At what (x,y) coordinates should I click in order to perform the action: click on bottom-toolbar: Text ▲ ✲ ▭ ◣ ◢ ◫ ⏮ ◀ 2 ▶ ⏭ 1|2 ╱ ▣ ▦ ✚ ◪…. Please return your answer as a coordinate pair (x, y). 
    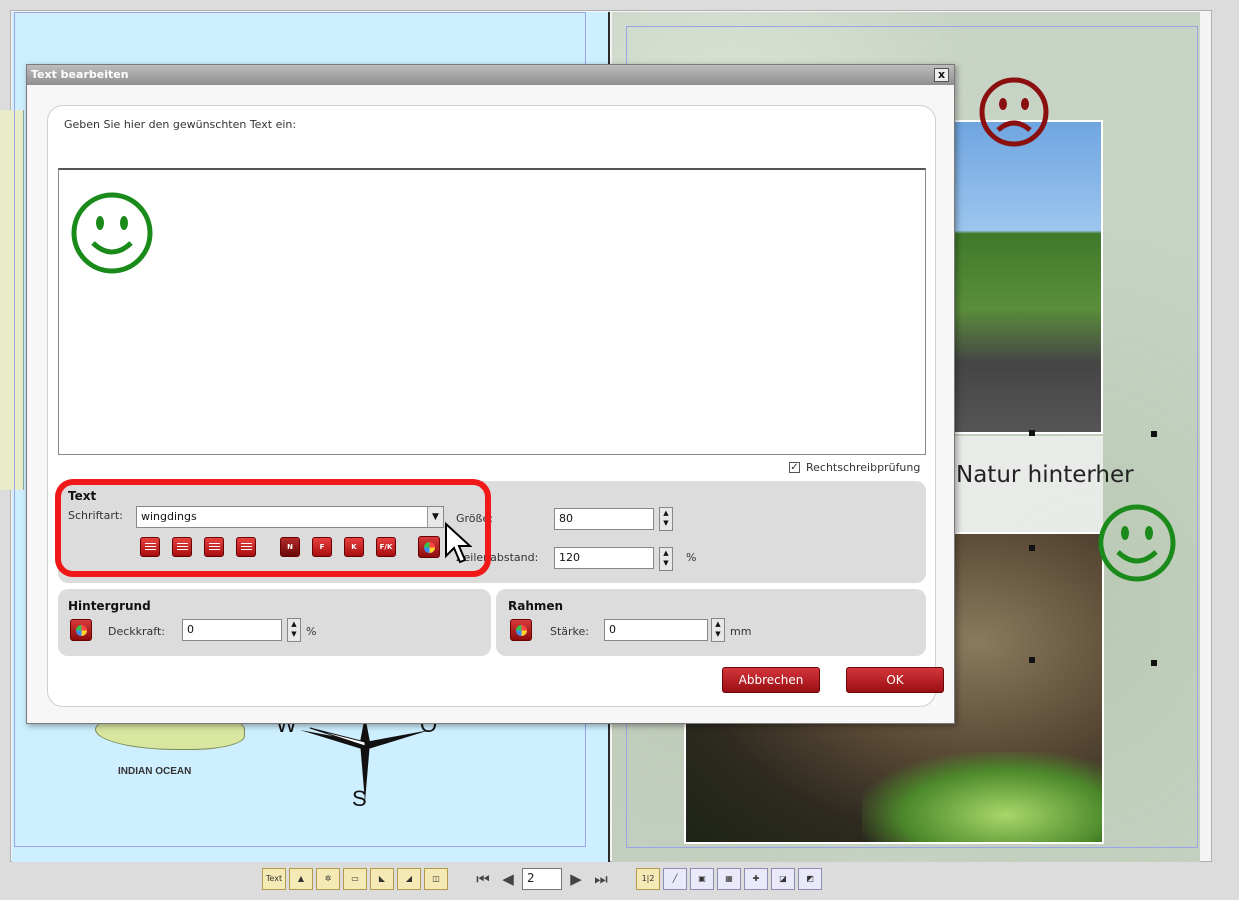
    Looking at the image, I should click on (542, 879).